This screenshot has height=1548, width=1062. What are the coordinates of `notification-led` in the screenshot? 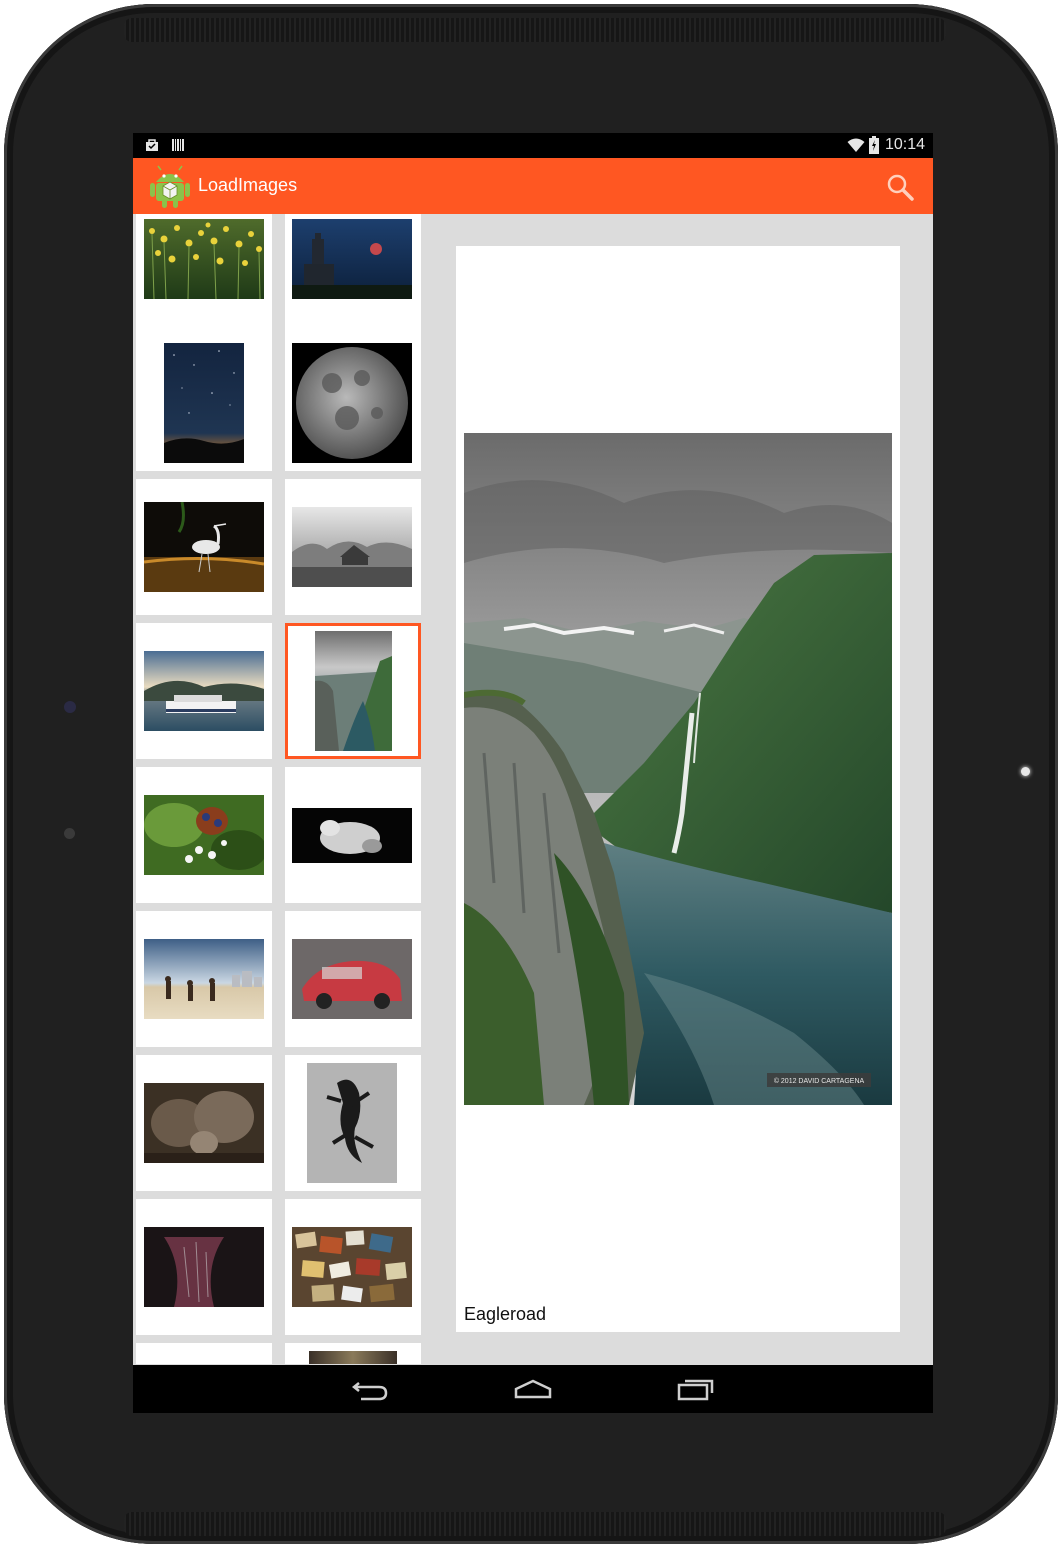 It's located at (1025, 771).